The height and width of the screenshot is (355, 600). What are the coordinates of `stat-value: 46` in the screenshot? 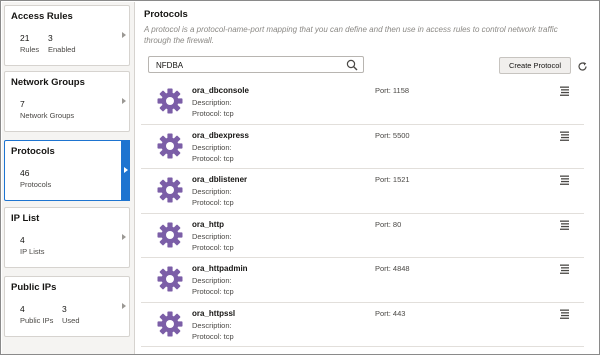 It's located at (25, 173).